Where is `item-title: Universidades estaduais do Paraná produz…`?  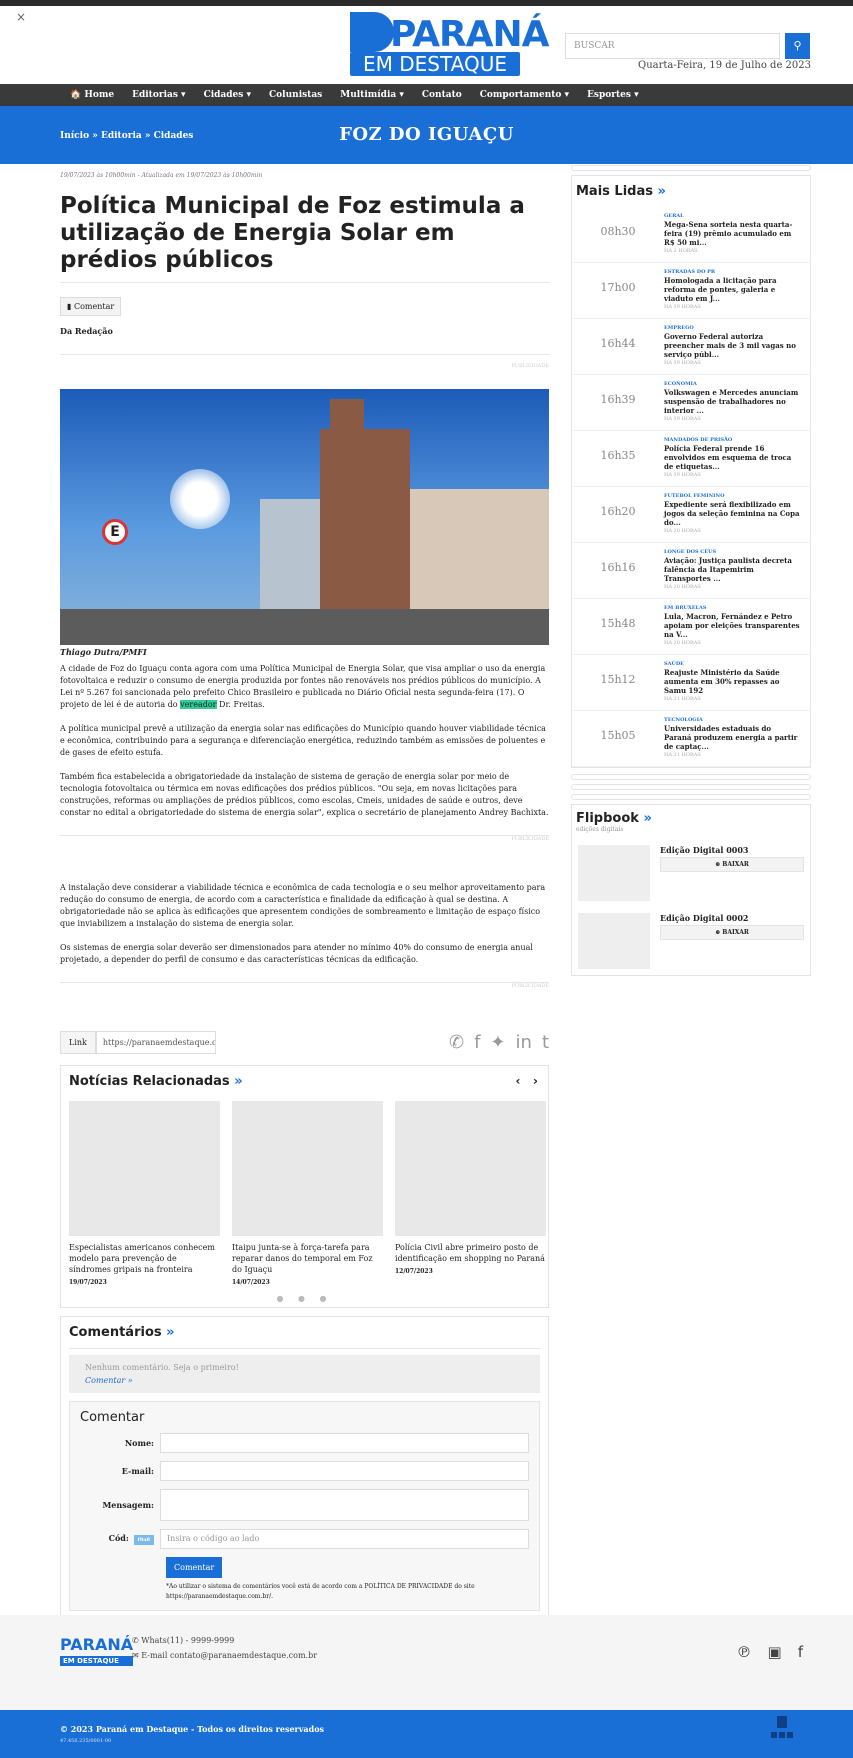
item-title: Universidades estaduais do Paraná produz… is located at coordinates (732, 737).